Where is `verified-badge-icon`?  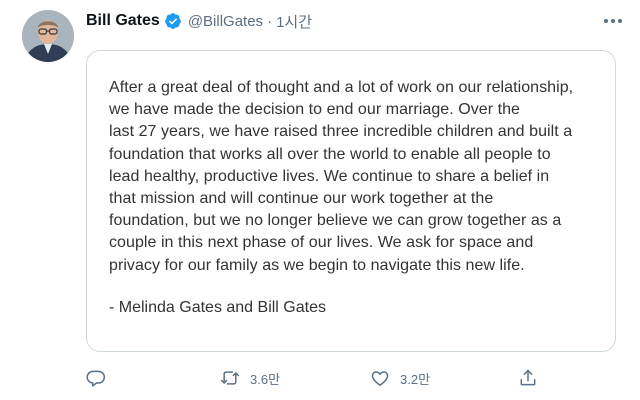
verified-badge-icon is located at coordinates (173, 21).